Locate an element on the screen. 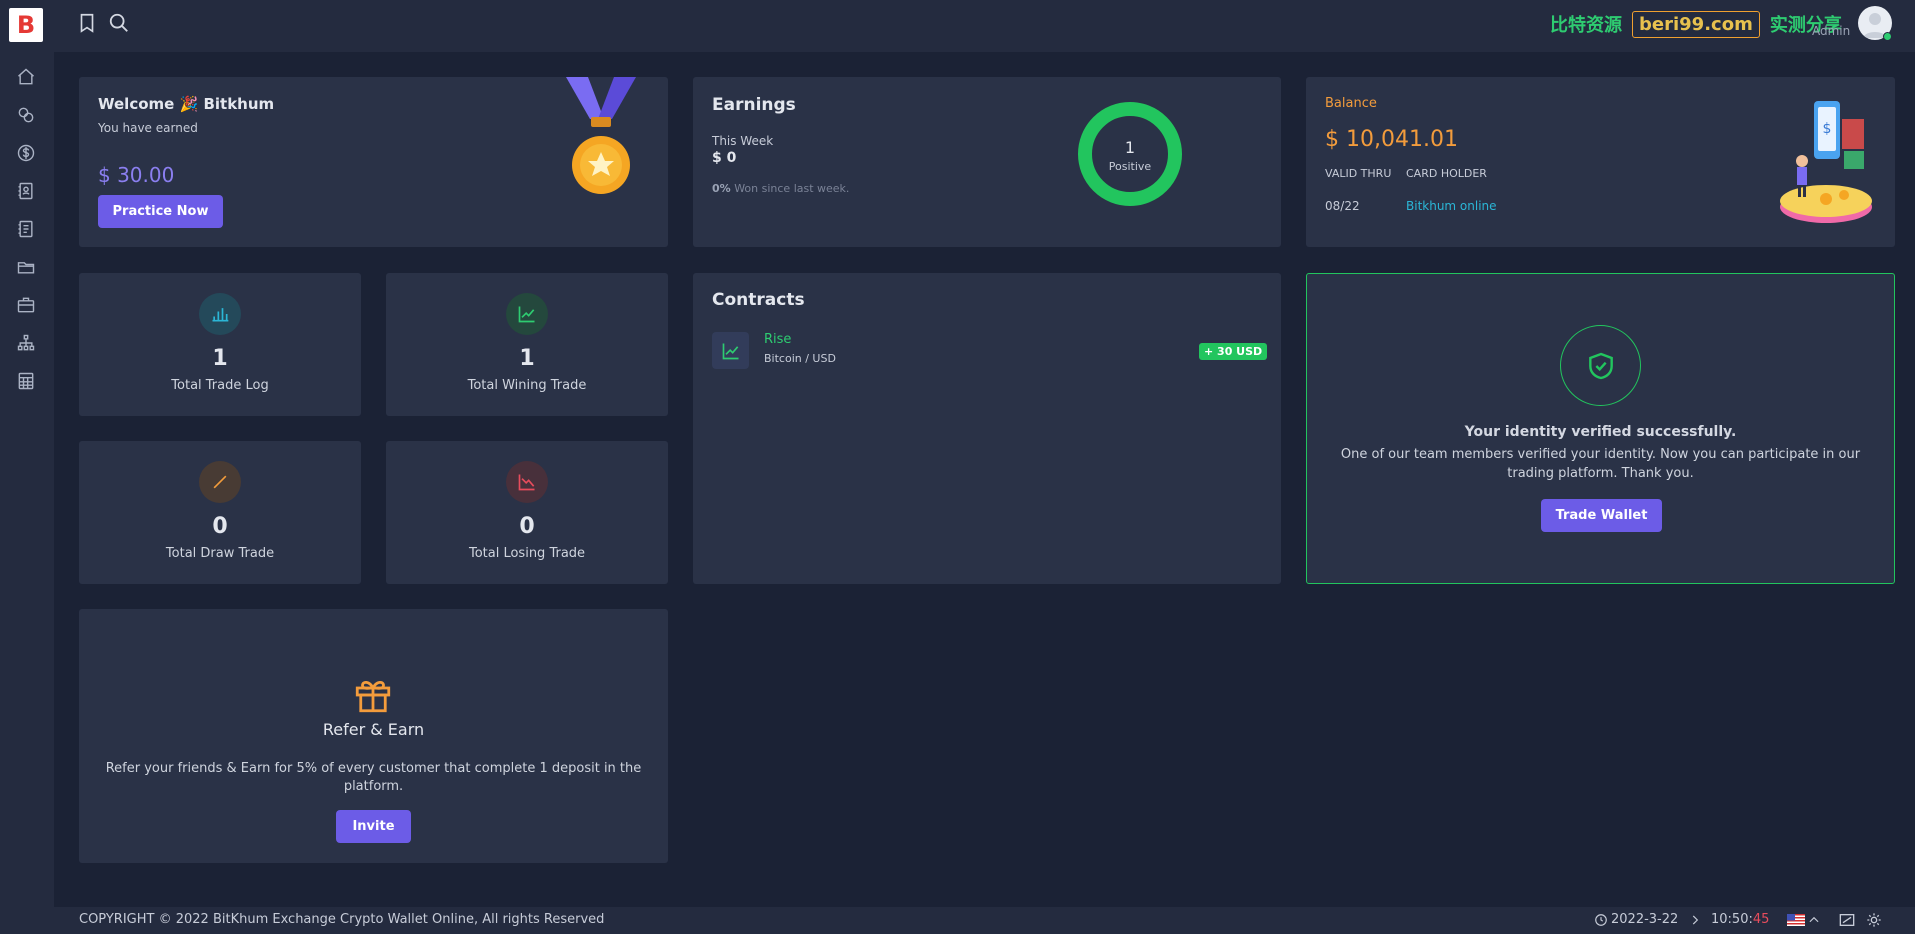 The image size is (1915, 934). stat-card-winning-trade: 1 Total Wining Trade is located at coordinates (527, 344).